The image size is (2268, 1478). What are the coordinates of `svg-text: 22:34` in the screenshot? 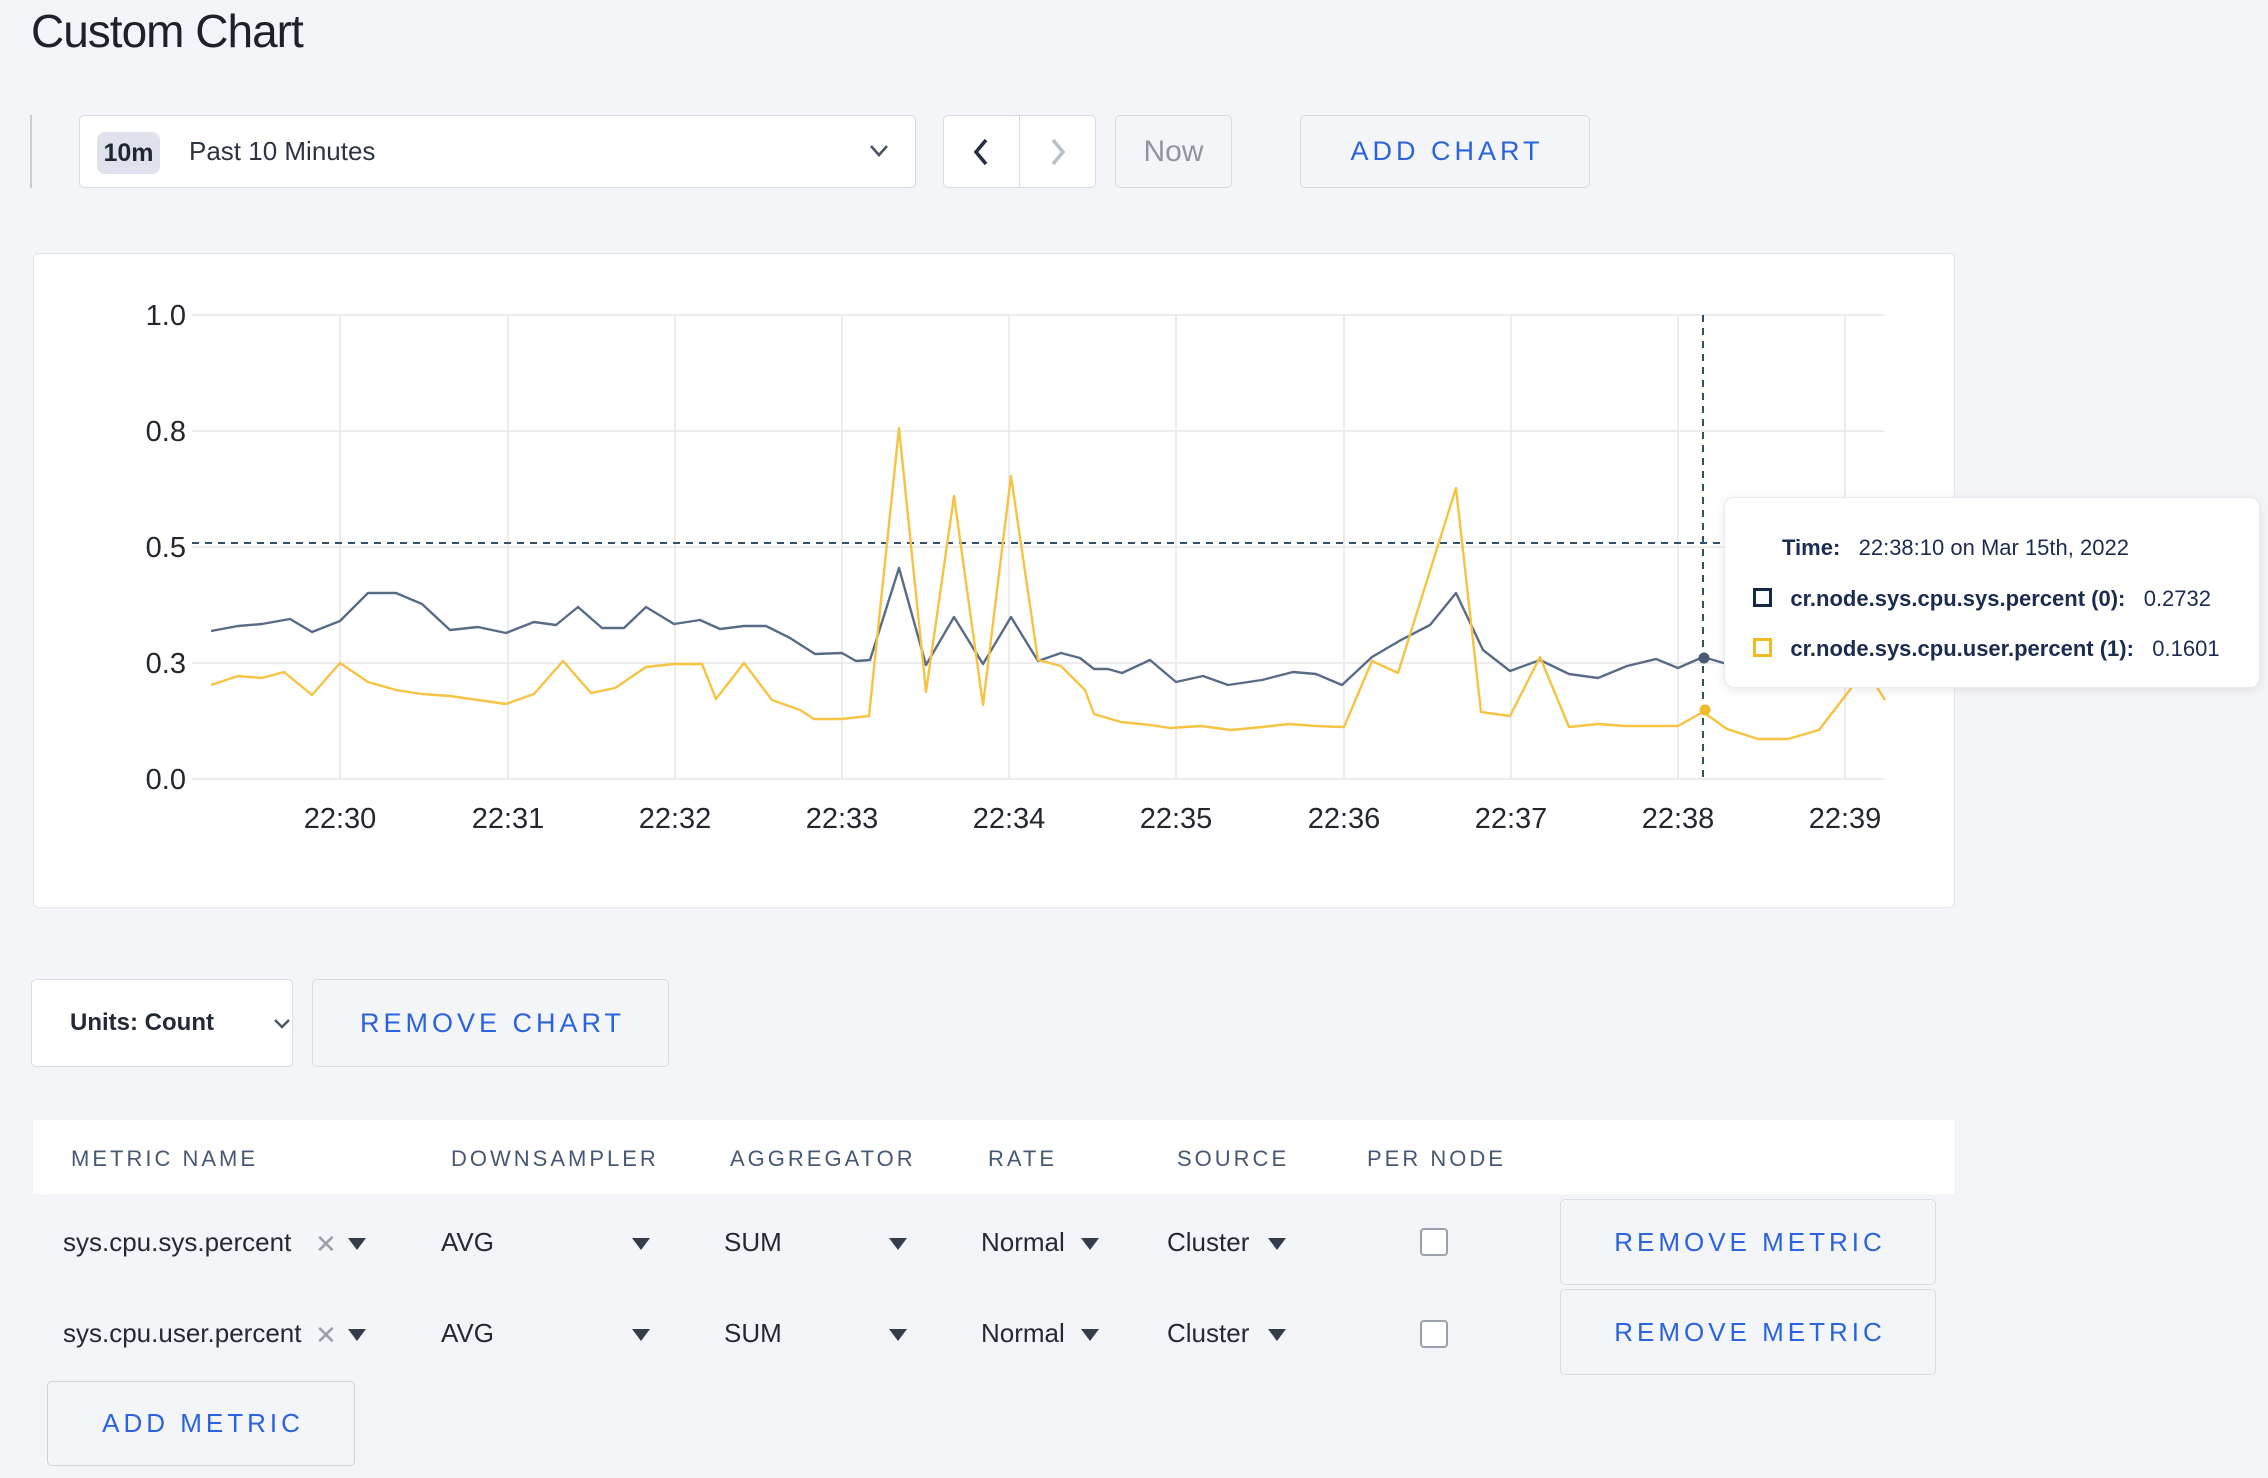 It's located at (1009, 819).